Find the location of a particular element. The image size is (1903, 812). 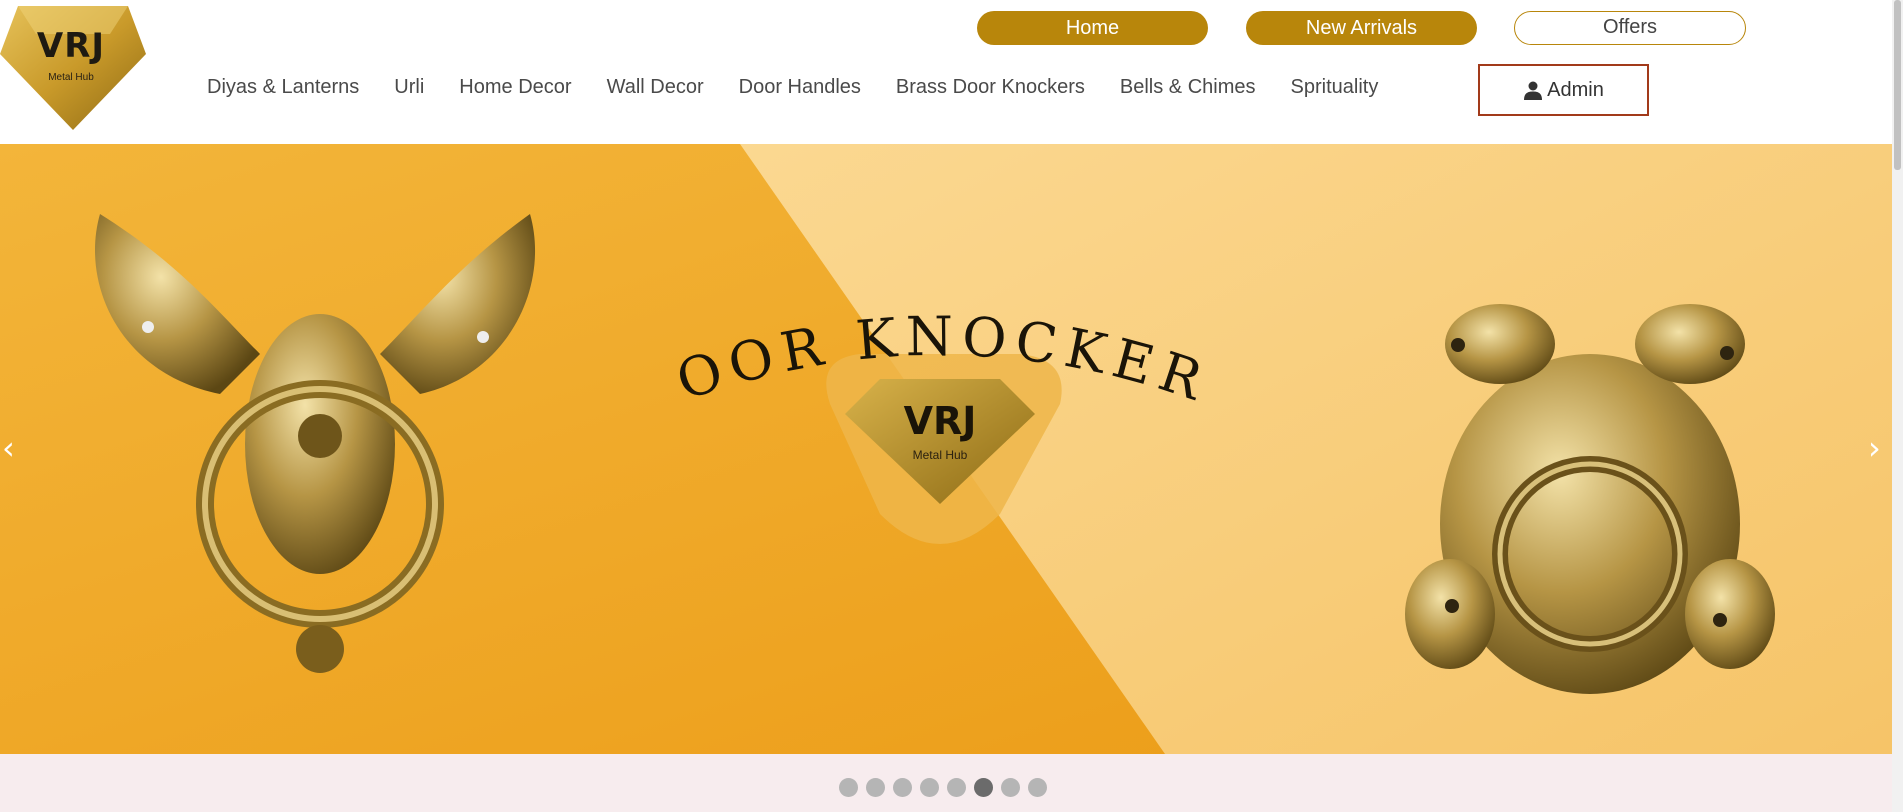

turtle-knocker-image is located at coordinates (1590, 499).